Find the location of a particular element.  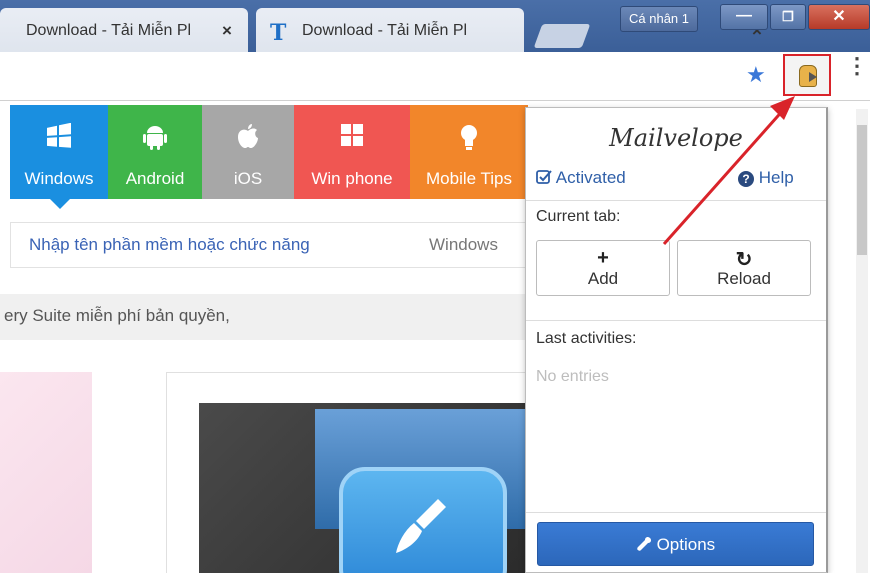

android-icon is located at coordinates (155, 140).